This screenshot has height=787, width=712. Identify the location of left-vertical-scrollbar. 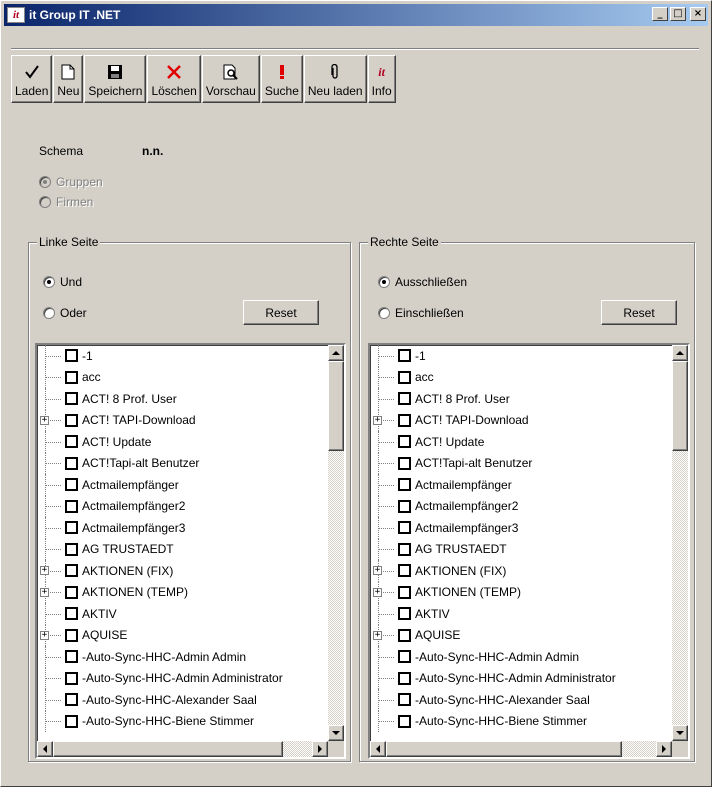
(336, 543).